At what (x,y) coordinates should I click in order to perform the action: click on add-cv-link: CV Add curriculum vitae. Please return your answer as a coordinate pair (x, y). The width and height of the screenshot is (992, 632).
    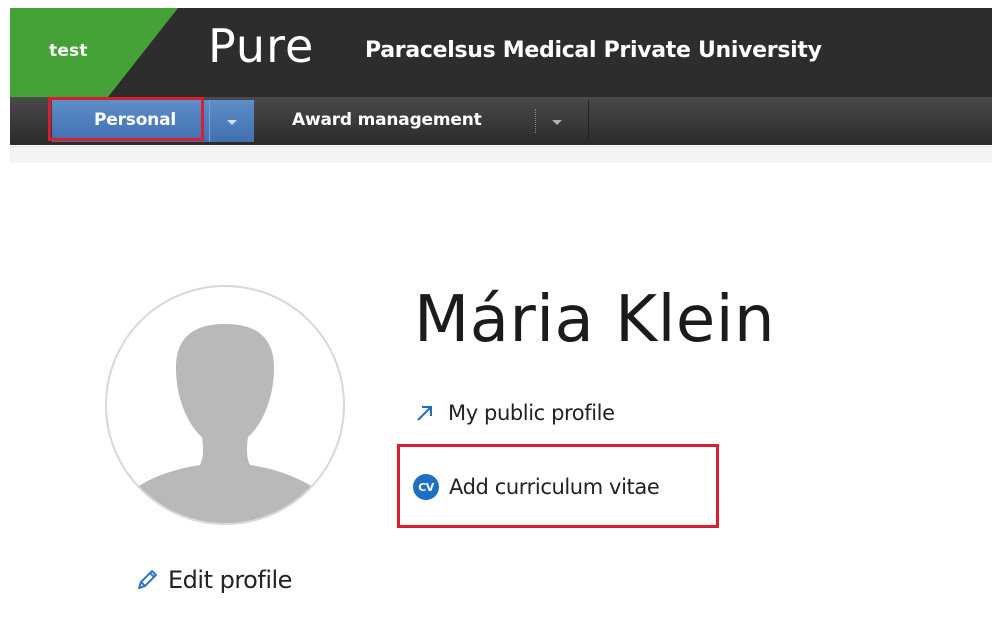
    Looking at the image, I should click on (536, 487).